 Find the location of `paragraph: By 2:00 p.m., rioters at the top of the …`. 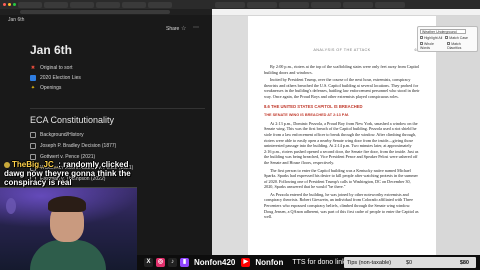

paragraph: By 2:00 p.m., rioters at the top of the … is located at coordinates (342, 69).